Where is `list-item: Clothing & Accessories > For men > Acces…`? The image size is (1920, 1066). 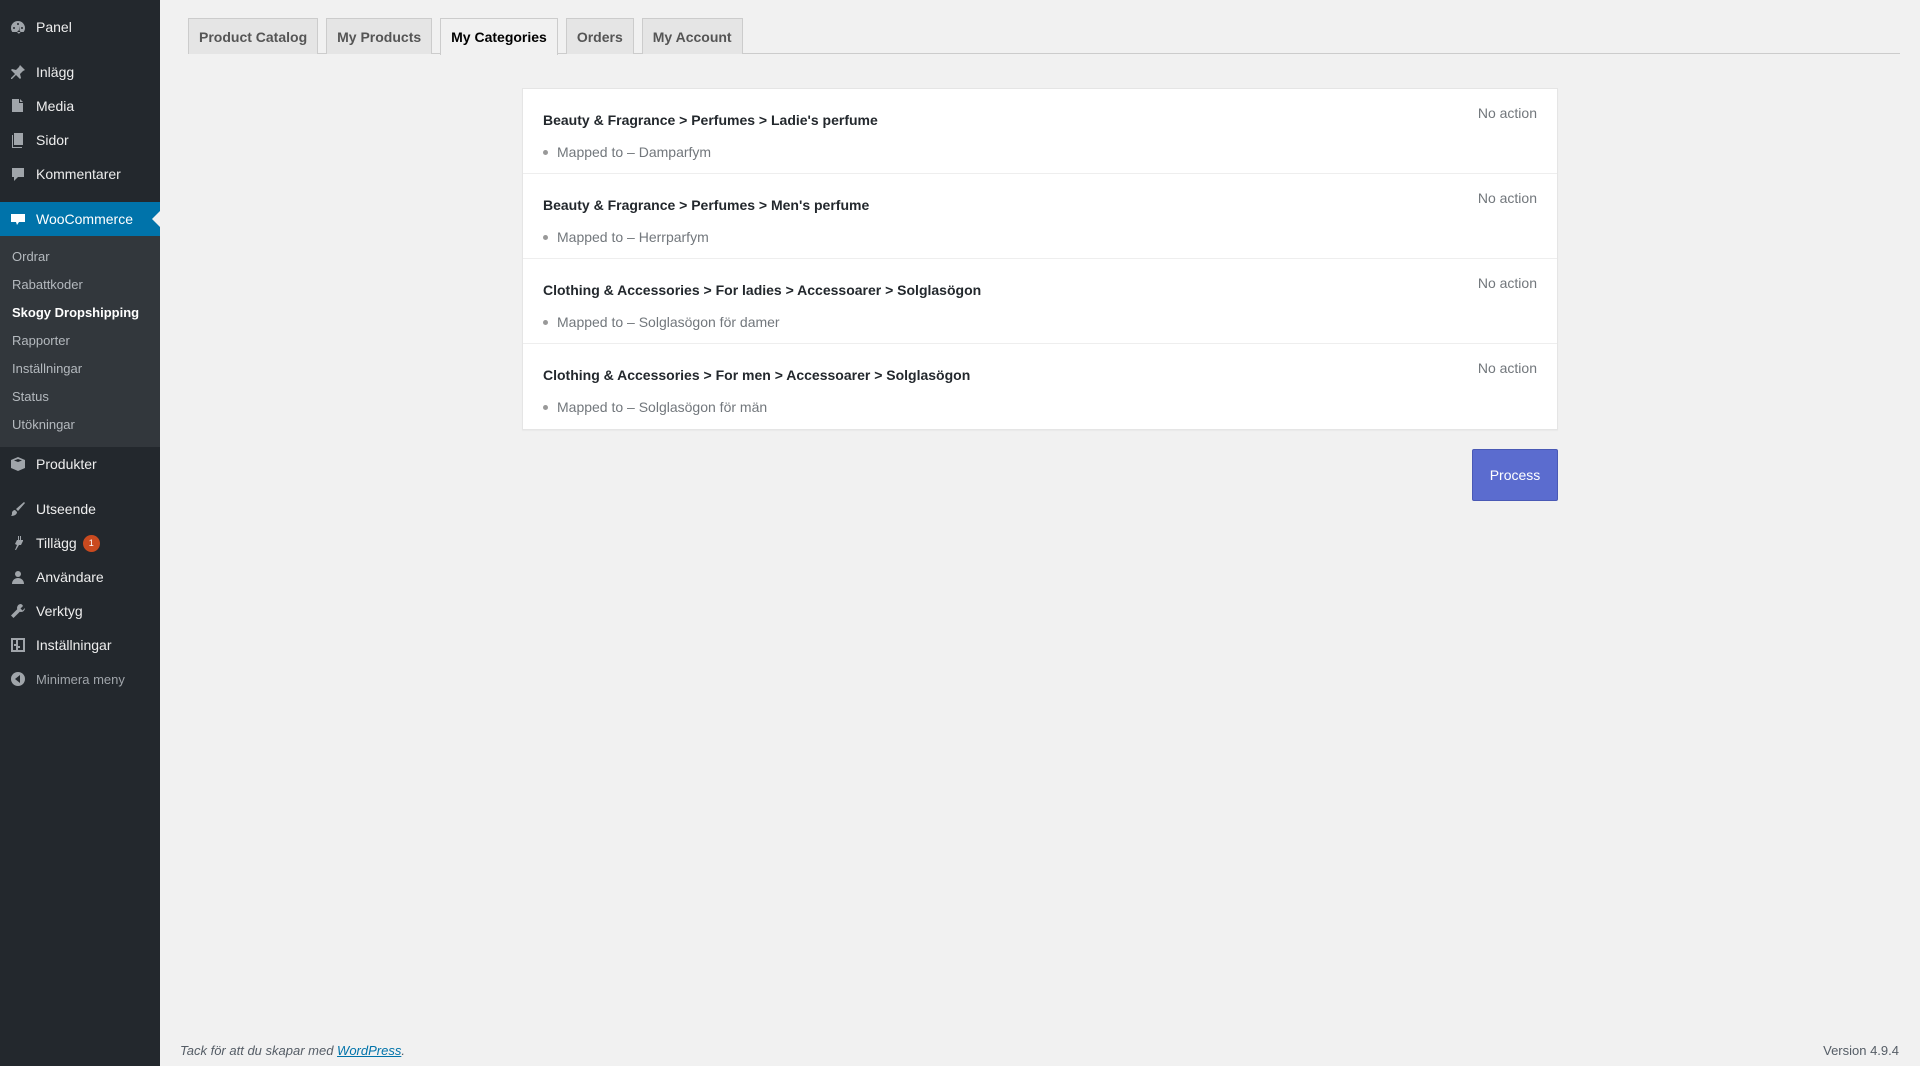
list-item: Clothing & Accessories > For men > Acces… is located at coordinates (1040, 386).